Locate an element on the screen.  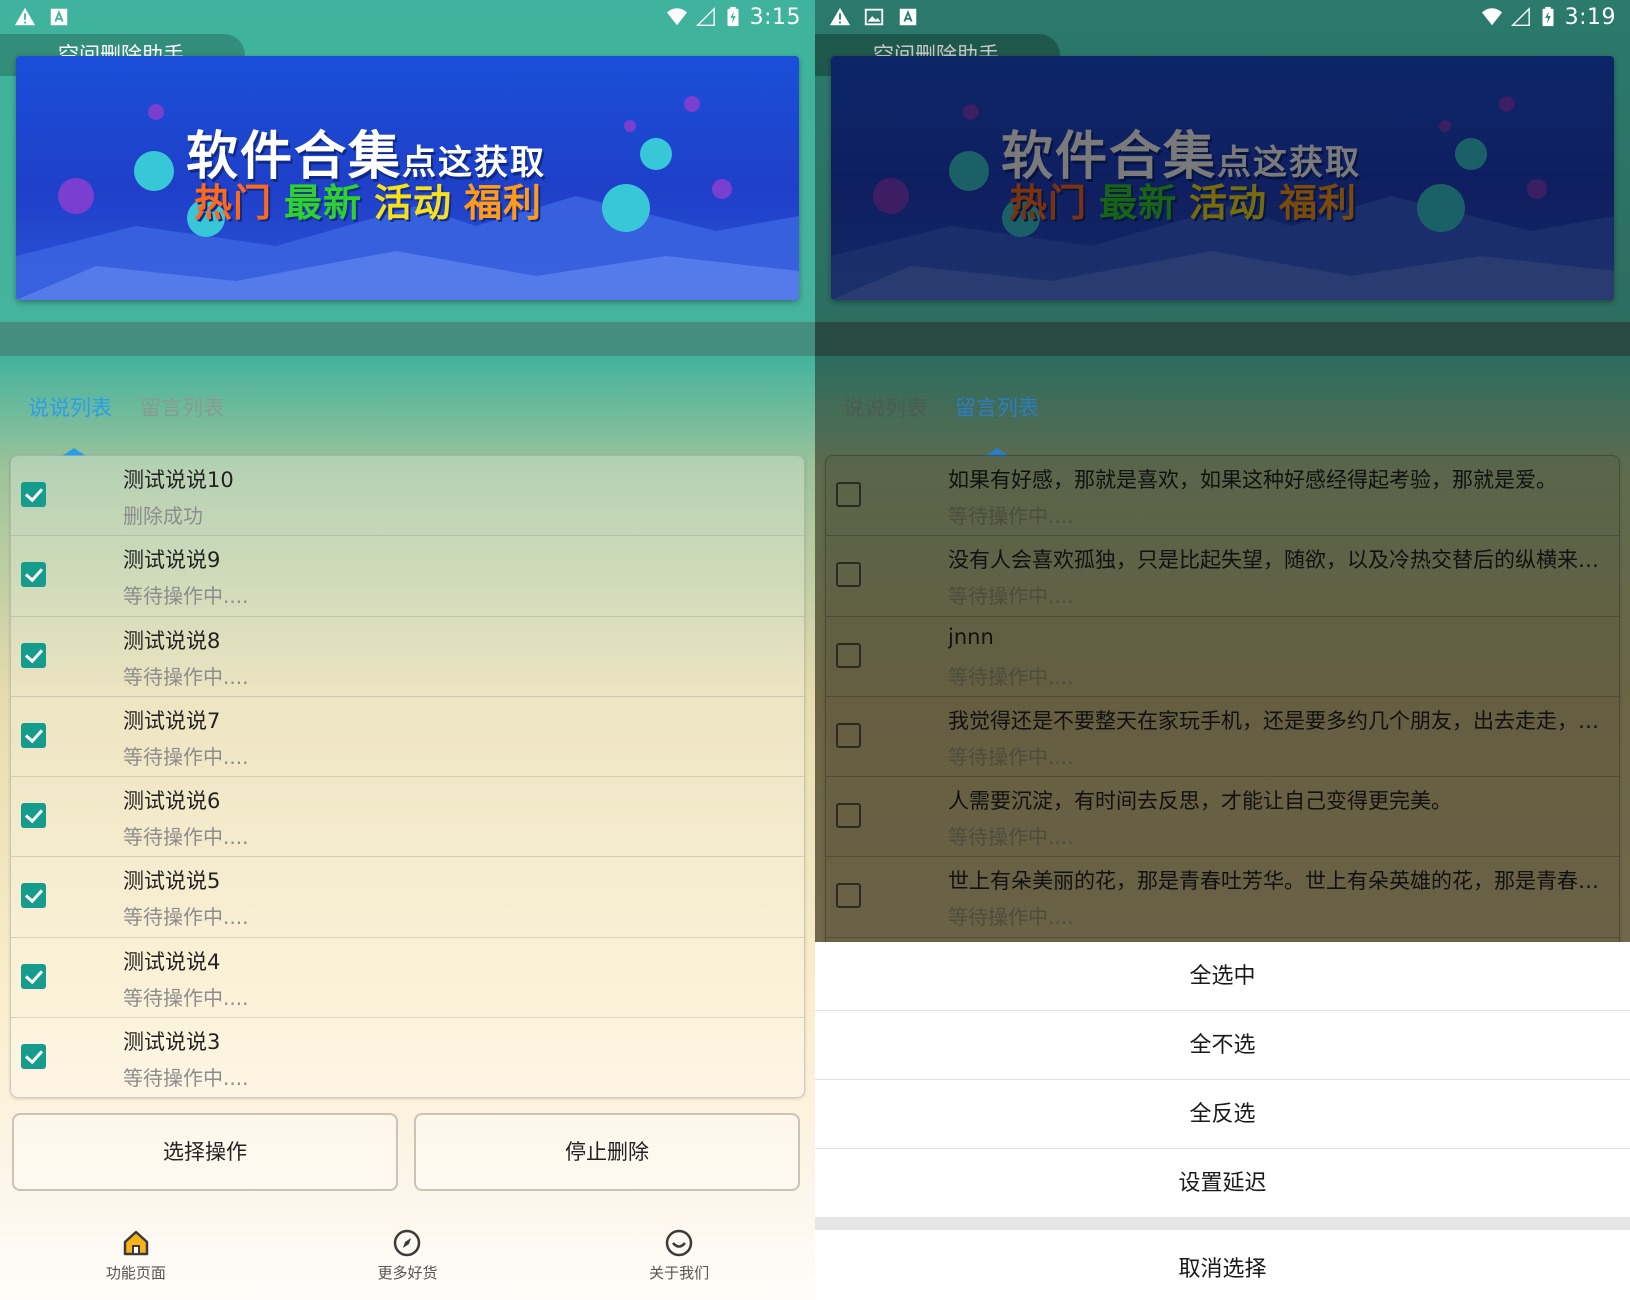
cancel-selection-button: 取消选择 is located at coordinates (1222, 1265).